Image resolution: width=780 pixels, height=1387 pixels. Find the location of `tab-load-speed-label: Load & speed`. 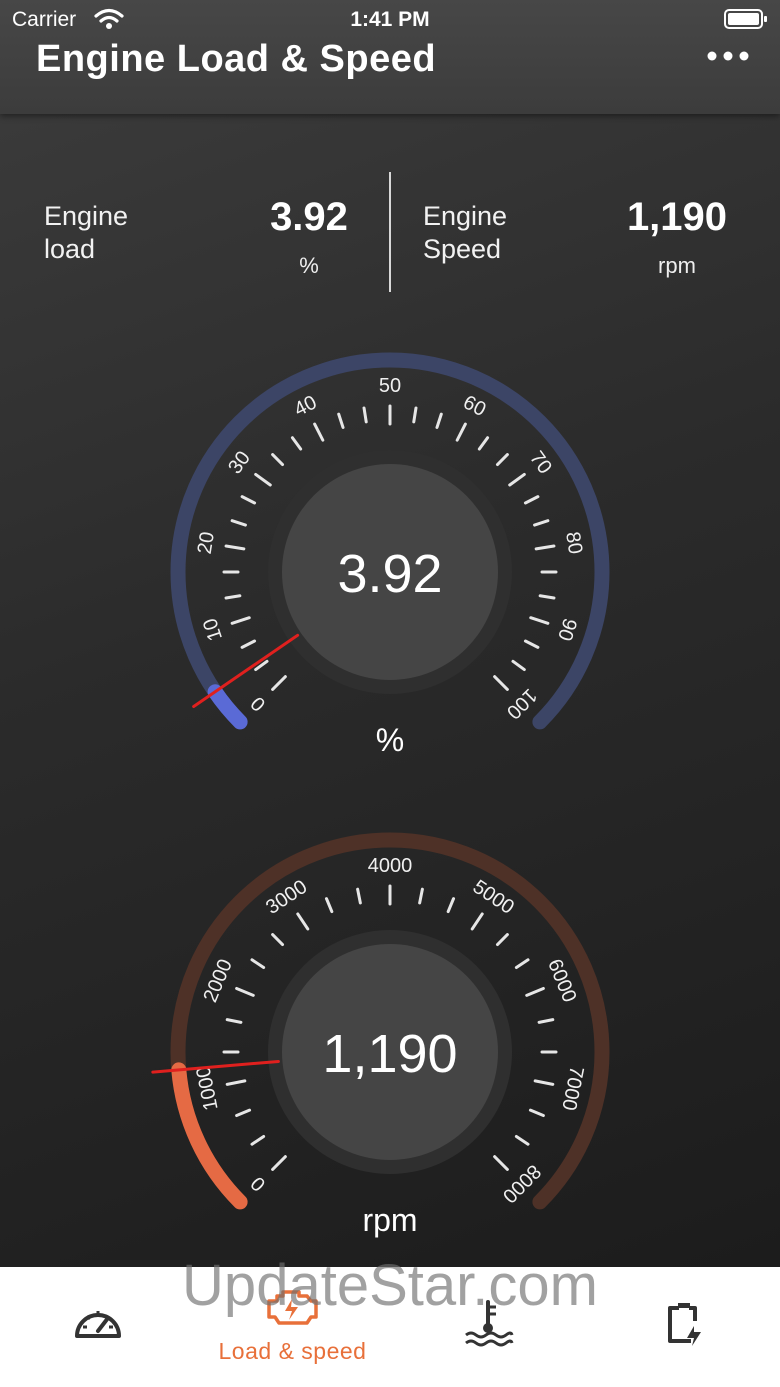

tab-load-speed-label: Load & speed is located at coordinates (292, 1351).